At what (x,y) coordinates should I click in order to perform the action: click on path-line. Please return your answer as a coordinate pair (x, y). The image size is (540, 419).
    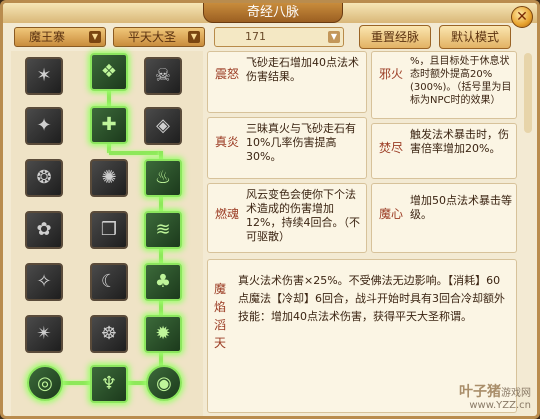
    Looking at the image, I should click on (135, 153).